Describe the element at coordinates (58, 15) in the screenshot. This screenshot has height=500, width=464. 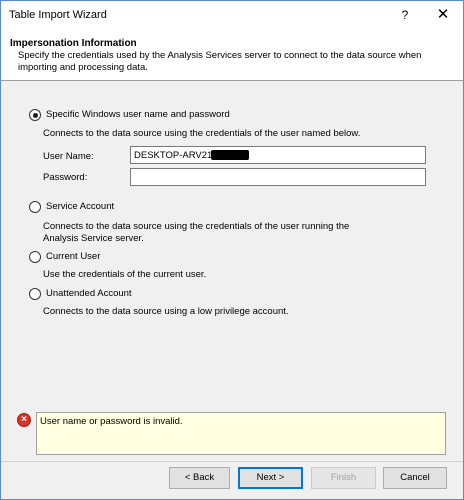
I see `window-title: Table Import Wizard` at that location.